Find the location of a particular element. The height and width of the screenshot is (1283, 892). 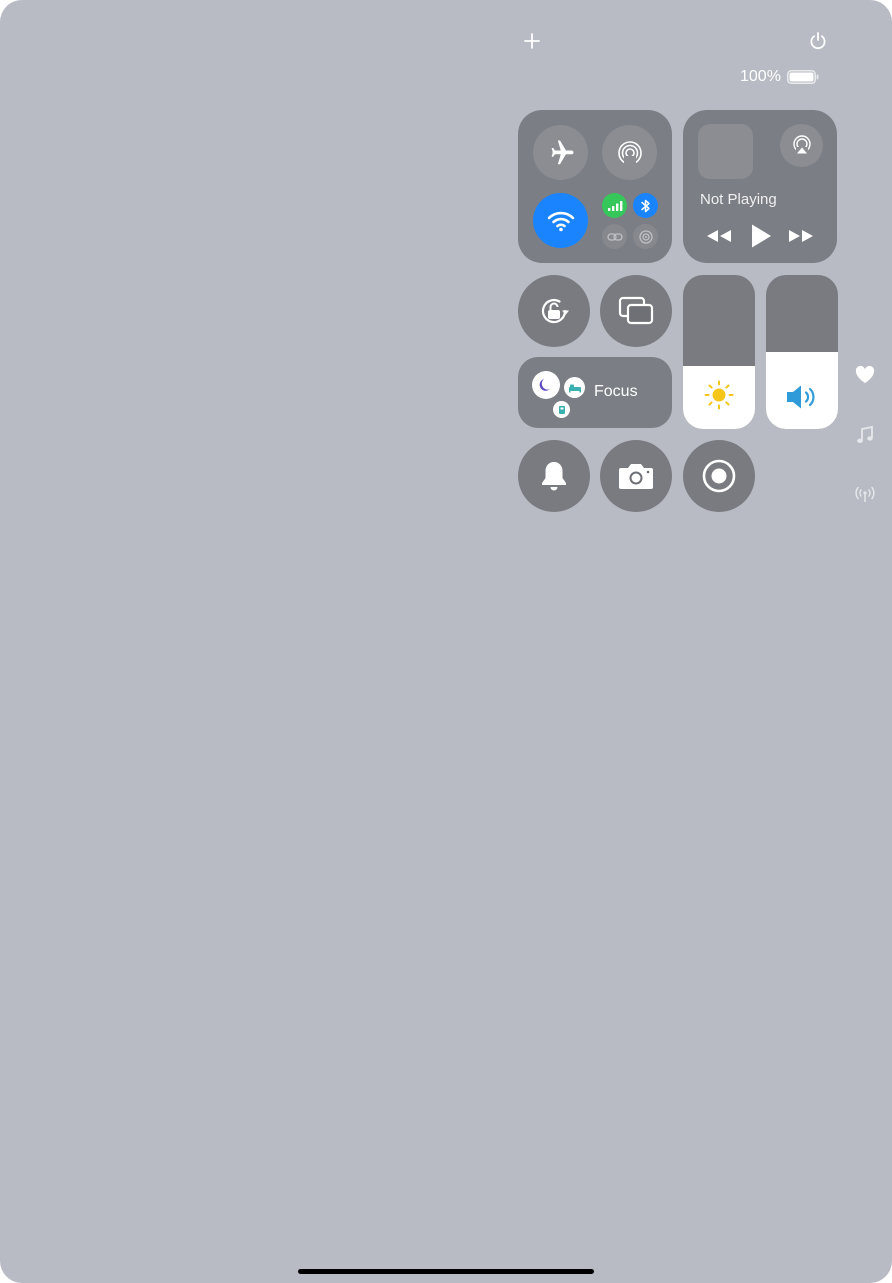

rewind-icon is located at coordinates (719, 236).